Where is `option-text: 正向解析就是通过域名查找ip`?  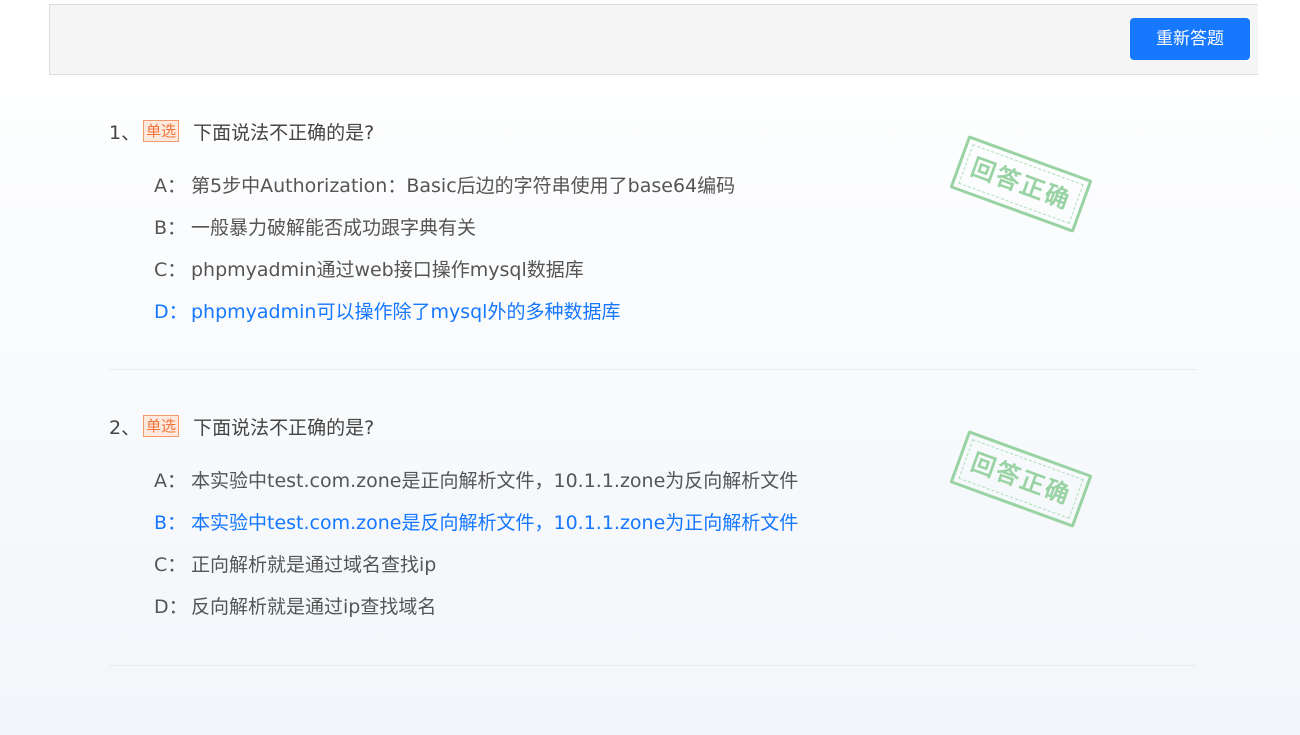
option-text: 正向解析就是通过域名查找ip is located at coordinates (314, 565).